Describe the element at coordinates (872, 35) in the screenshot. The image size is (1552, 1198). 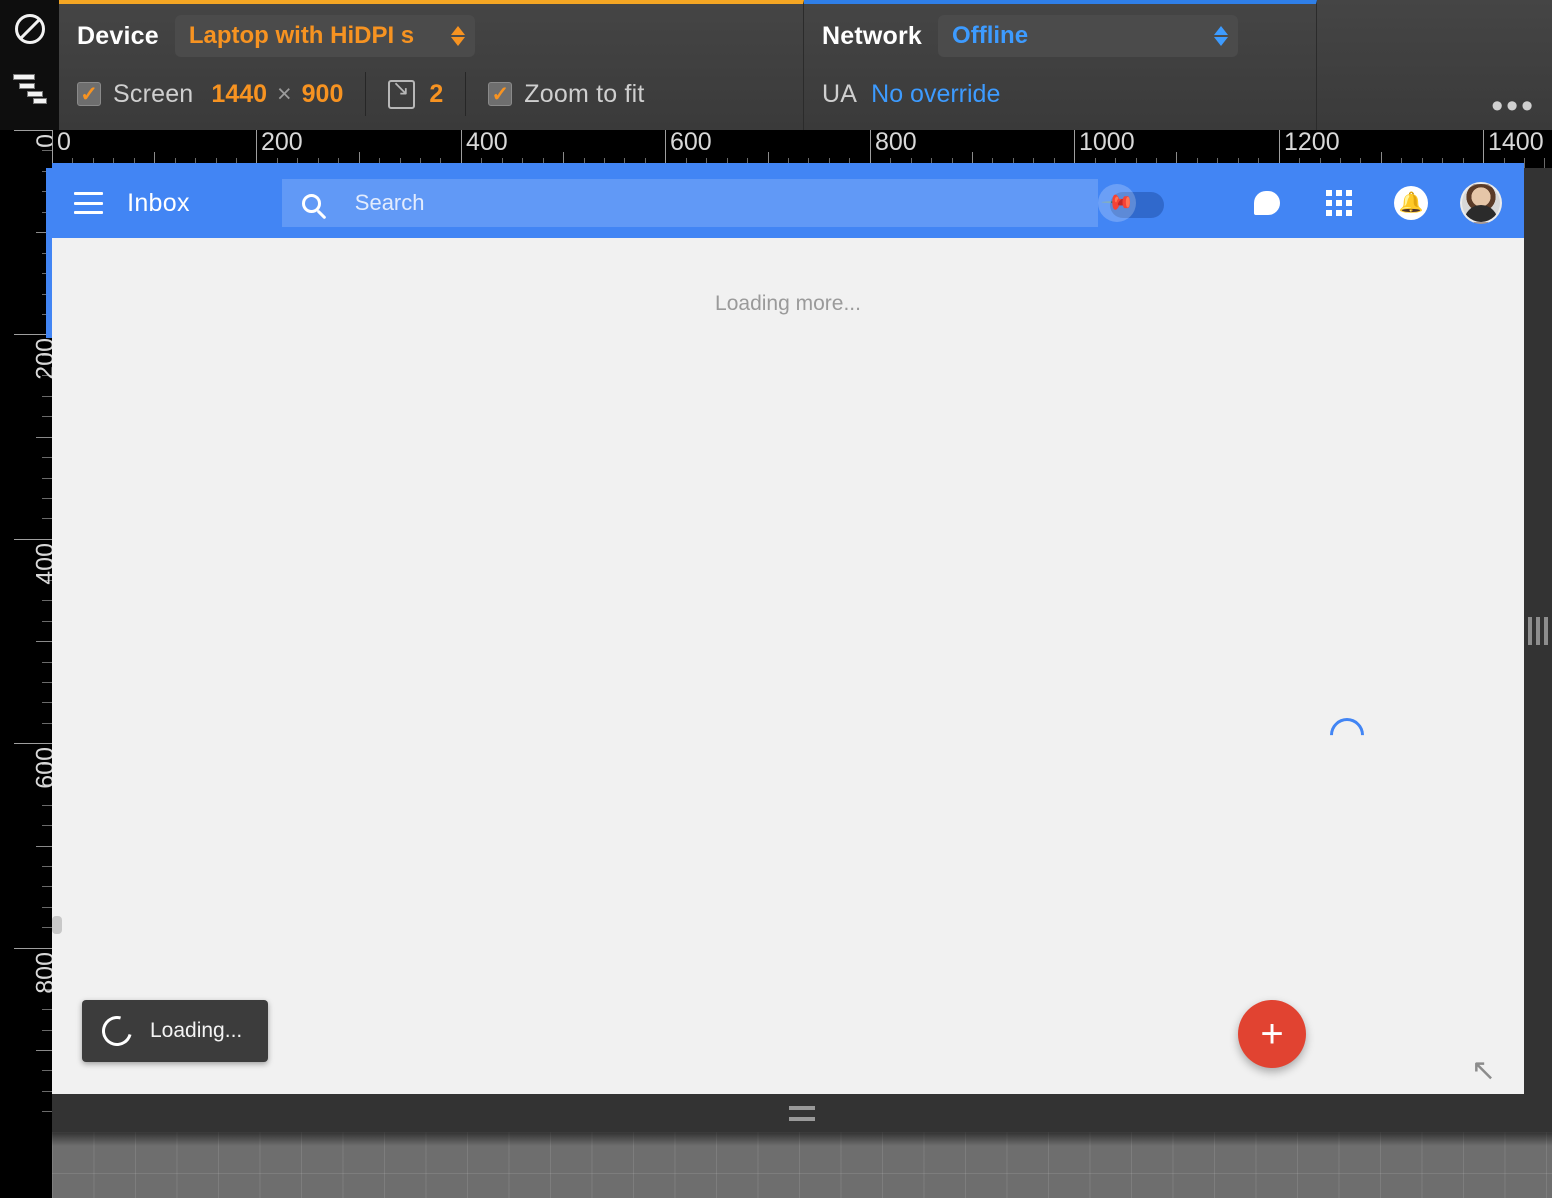
I see `network-label: Network` at that location.